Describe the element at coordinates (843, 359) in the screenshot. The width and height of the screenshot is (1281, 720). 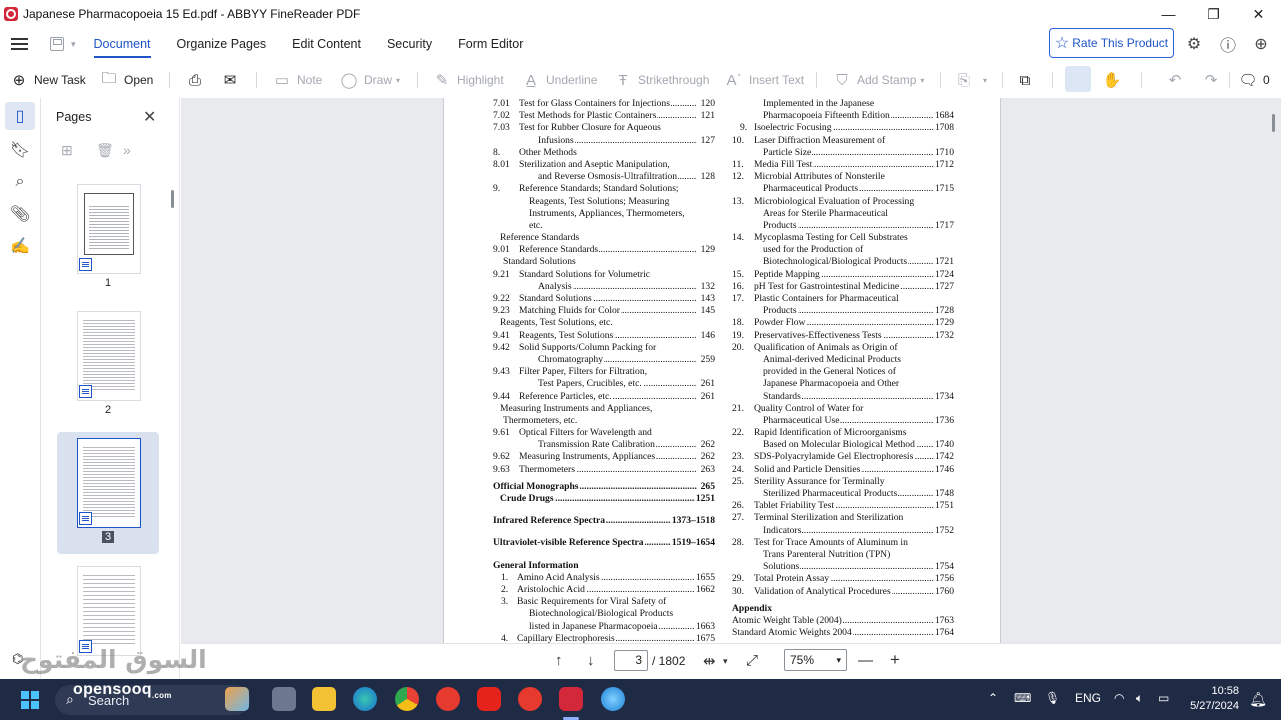
I see `toc-entry: Animal-derived Medicinal Products` at that location.